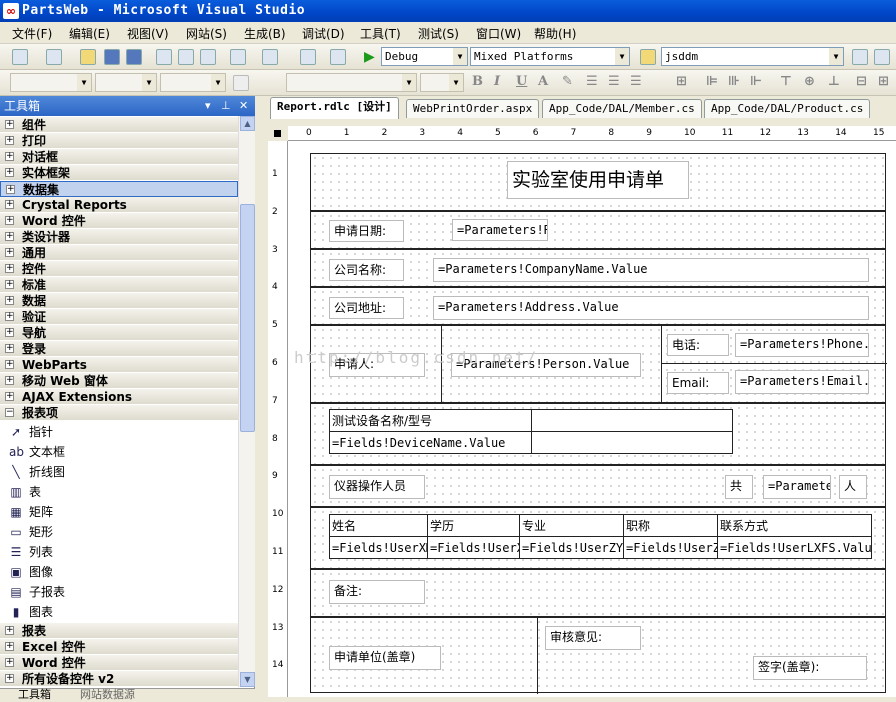 The width and height of the screenshot is (896, 702). Describe the element at coordinates (119, 572) in the screenshot. I see `toolbox-item: ▣ 图像` at that location.